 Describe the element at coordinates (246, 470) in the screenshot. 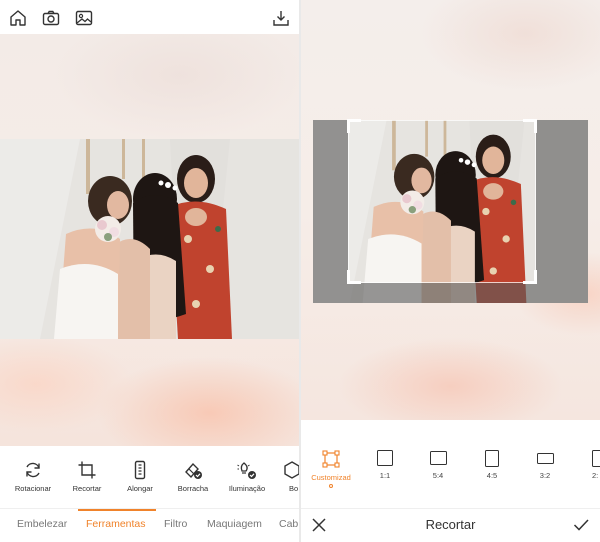

I see `lighting-icon` at that location.